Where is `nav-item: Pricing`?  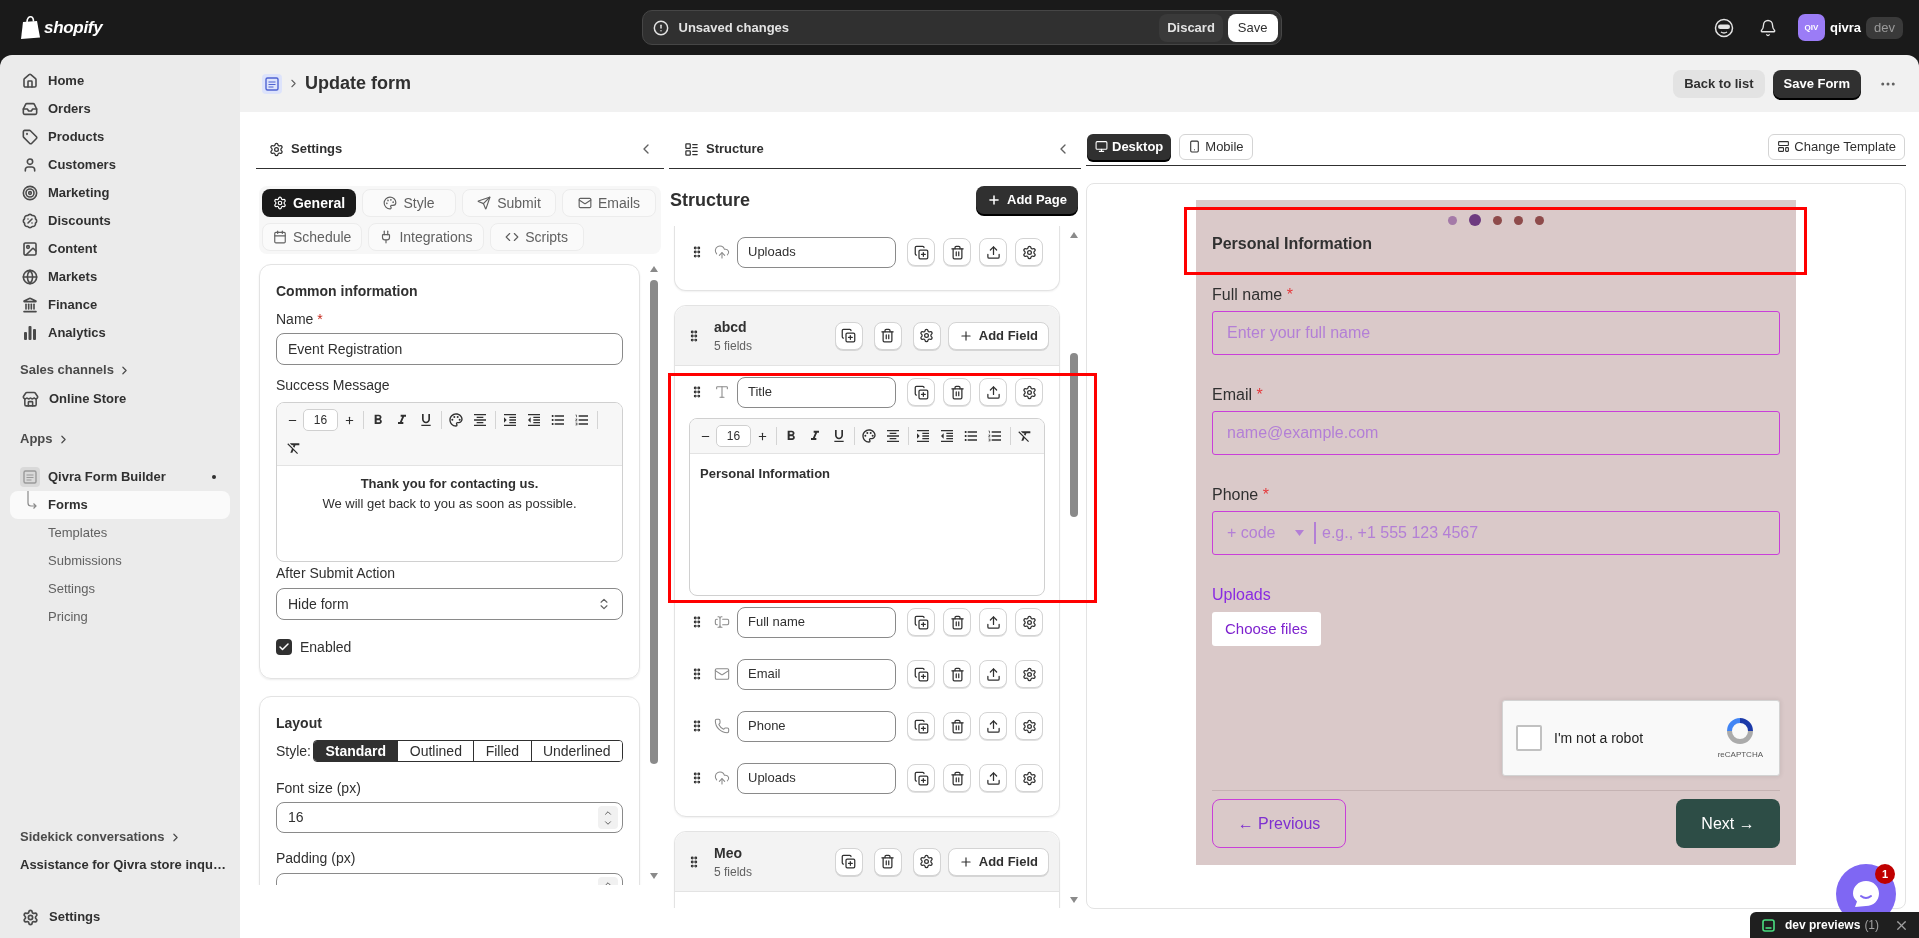 nav-item: Pricing is located at coordinates (120, 617).